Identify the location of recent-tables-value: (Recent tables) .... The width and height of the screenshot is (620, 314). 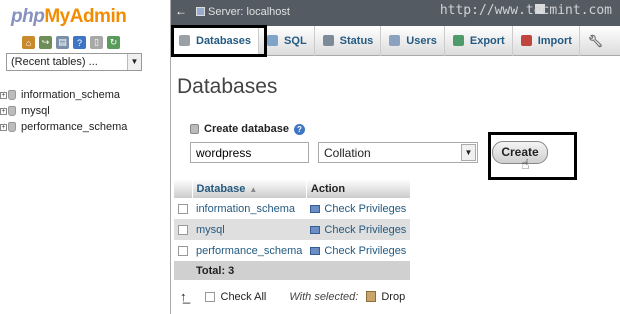
(54, 62).